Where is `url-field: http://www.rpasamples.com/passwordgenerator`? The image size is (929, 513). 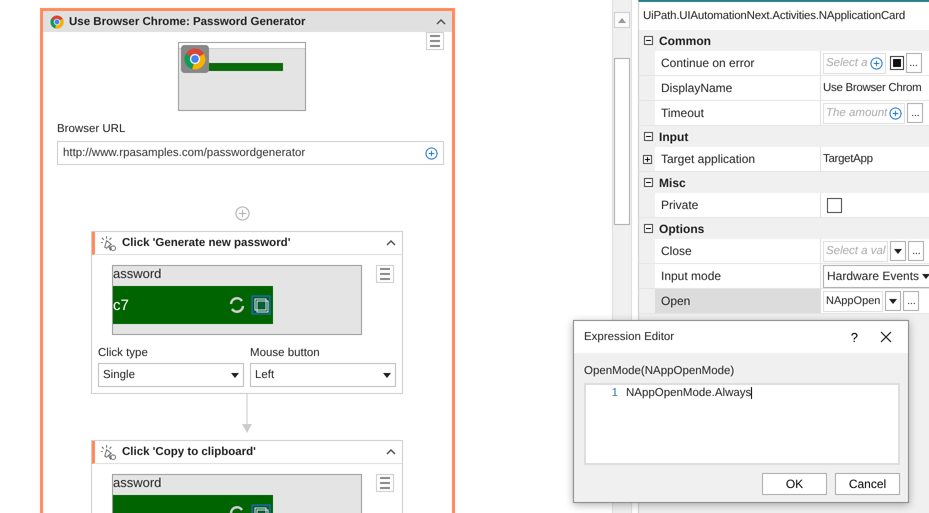
url-field: http://www.rpasamples.com/passwordgenerator is located at coordinates (250, 153).